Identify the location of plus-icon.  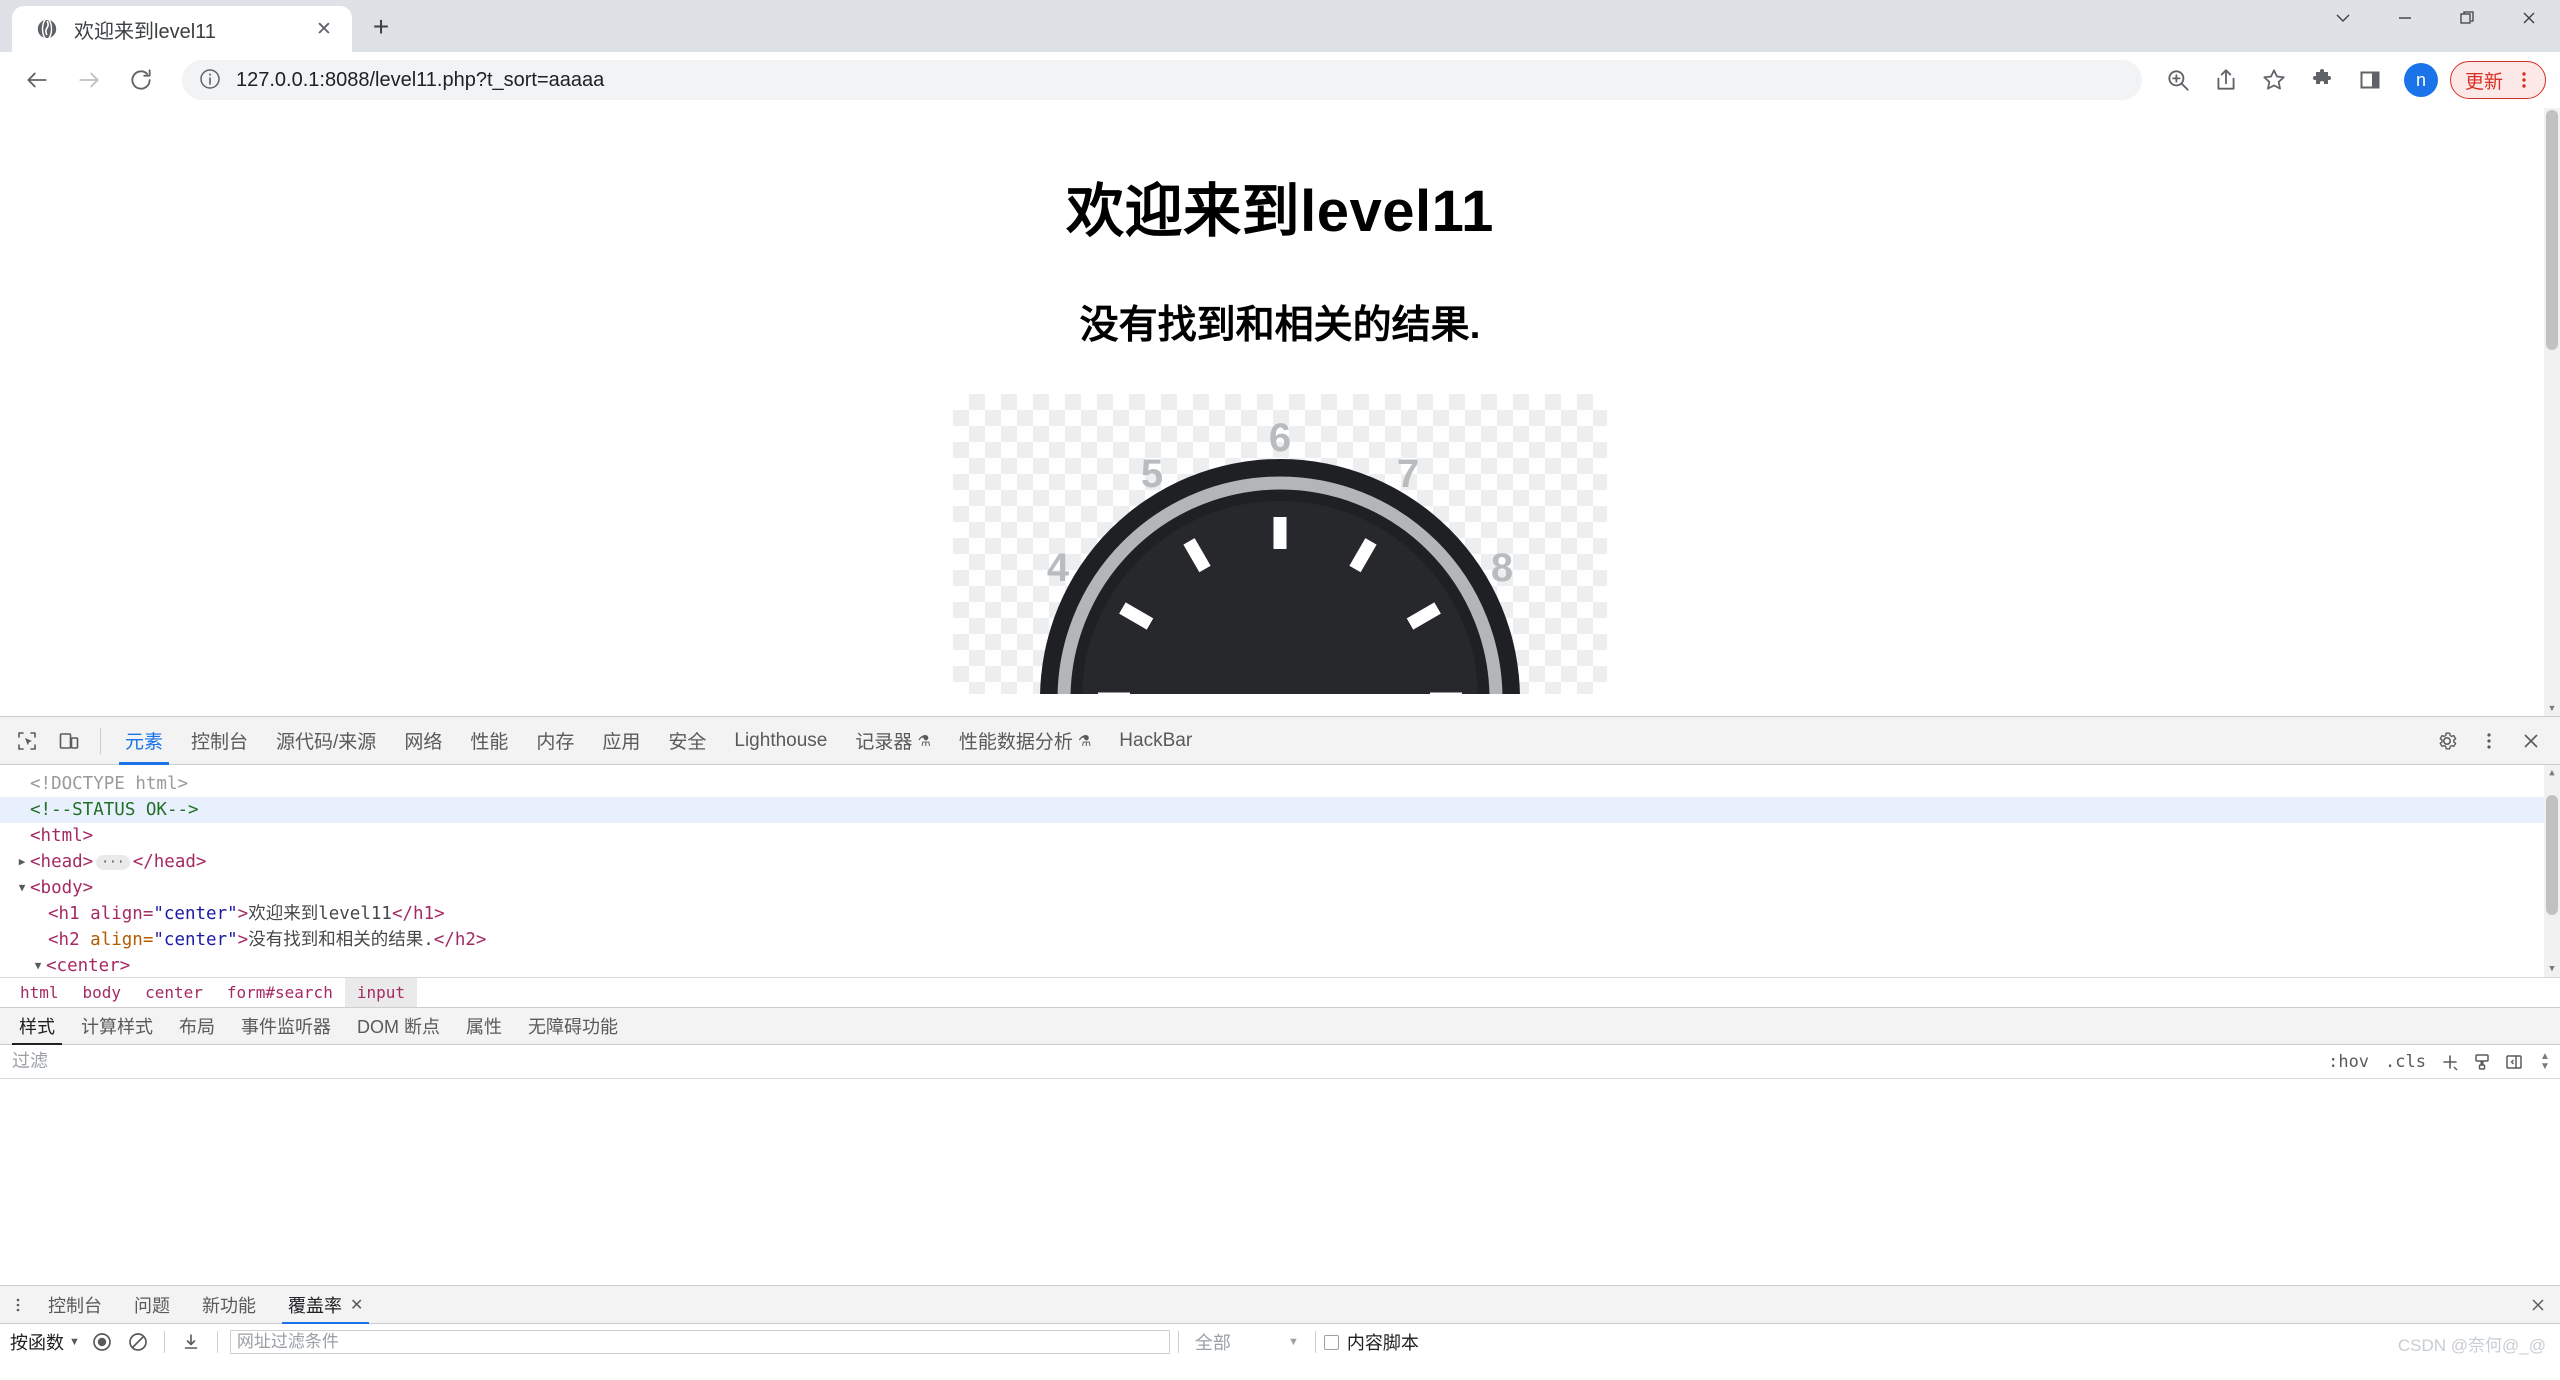
(2450, 1062).